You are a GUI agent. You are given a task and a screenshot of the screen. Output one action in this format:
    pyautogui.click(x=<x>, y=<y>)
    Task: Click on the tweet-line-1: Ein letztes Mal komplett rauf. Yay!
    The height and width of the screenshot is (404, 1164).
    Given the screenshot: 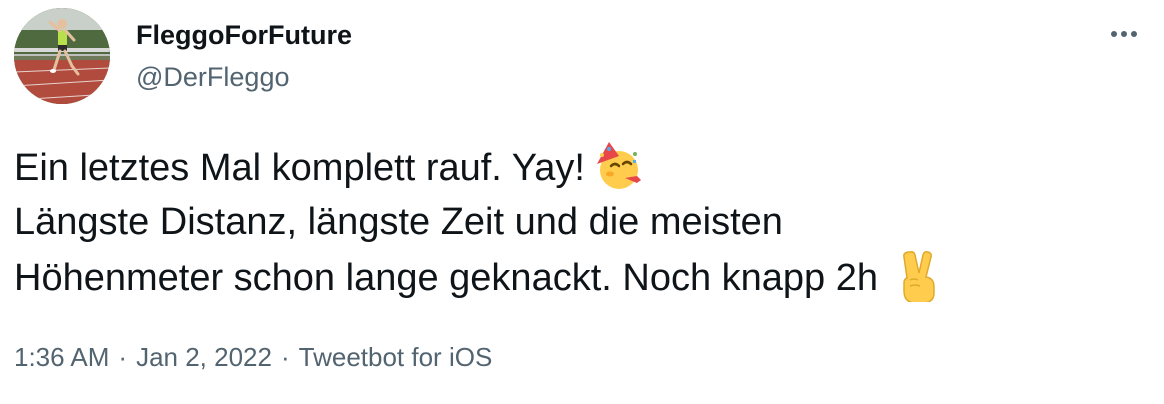 What is the action you would take?
    pyautogui.click(x=579, y=167)
    